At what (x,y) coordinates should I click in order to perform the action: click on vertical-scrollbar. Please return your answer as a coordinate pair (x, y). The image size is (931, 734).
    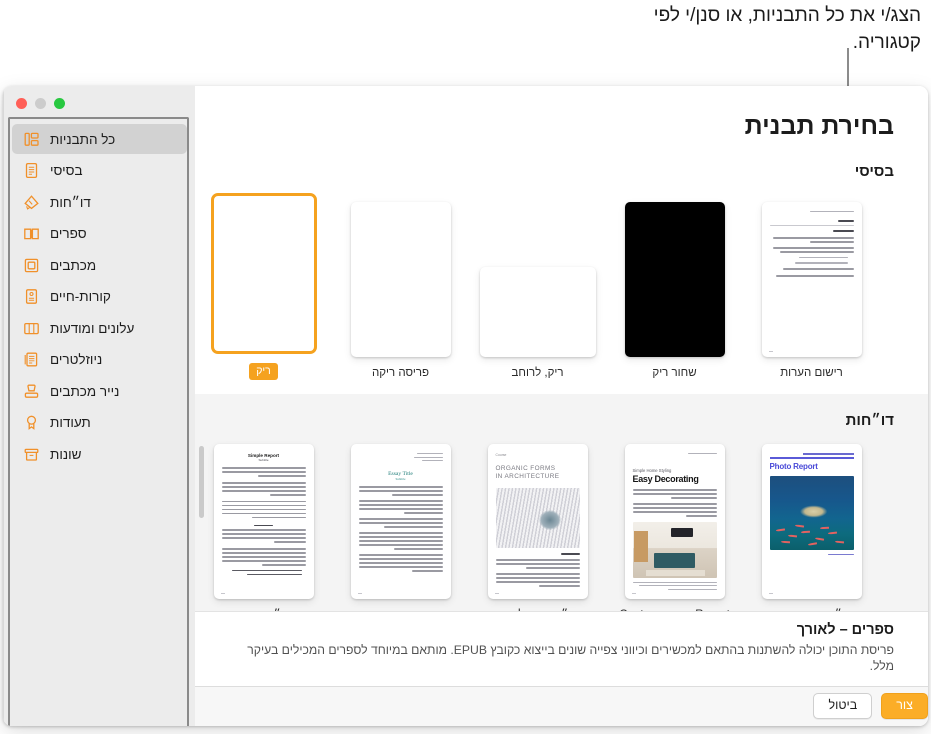
    Looking at the image, I should click on (201, 482).